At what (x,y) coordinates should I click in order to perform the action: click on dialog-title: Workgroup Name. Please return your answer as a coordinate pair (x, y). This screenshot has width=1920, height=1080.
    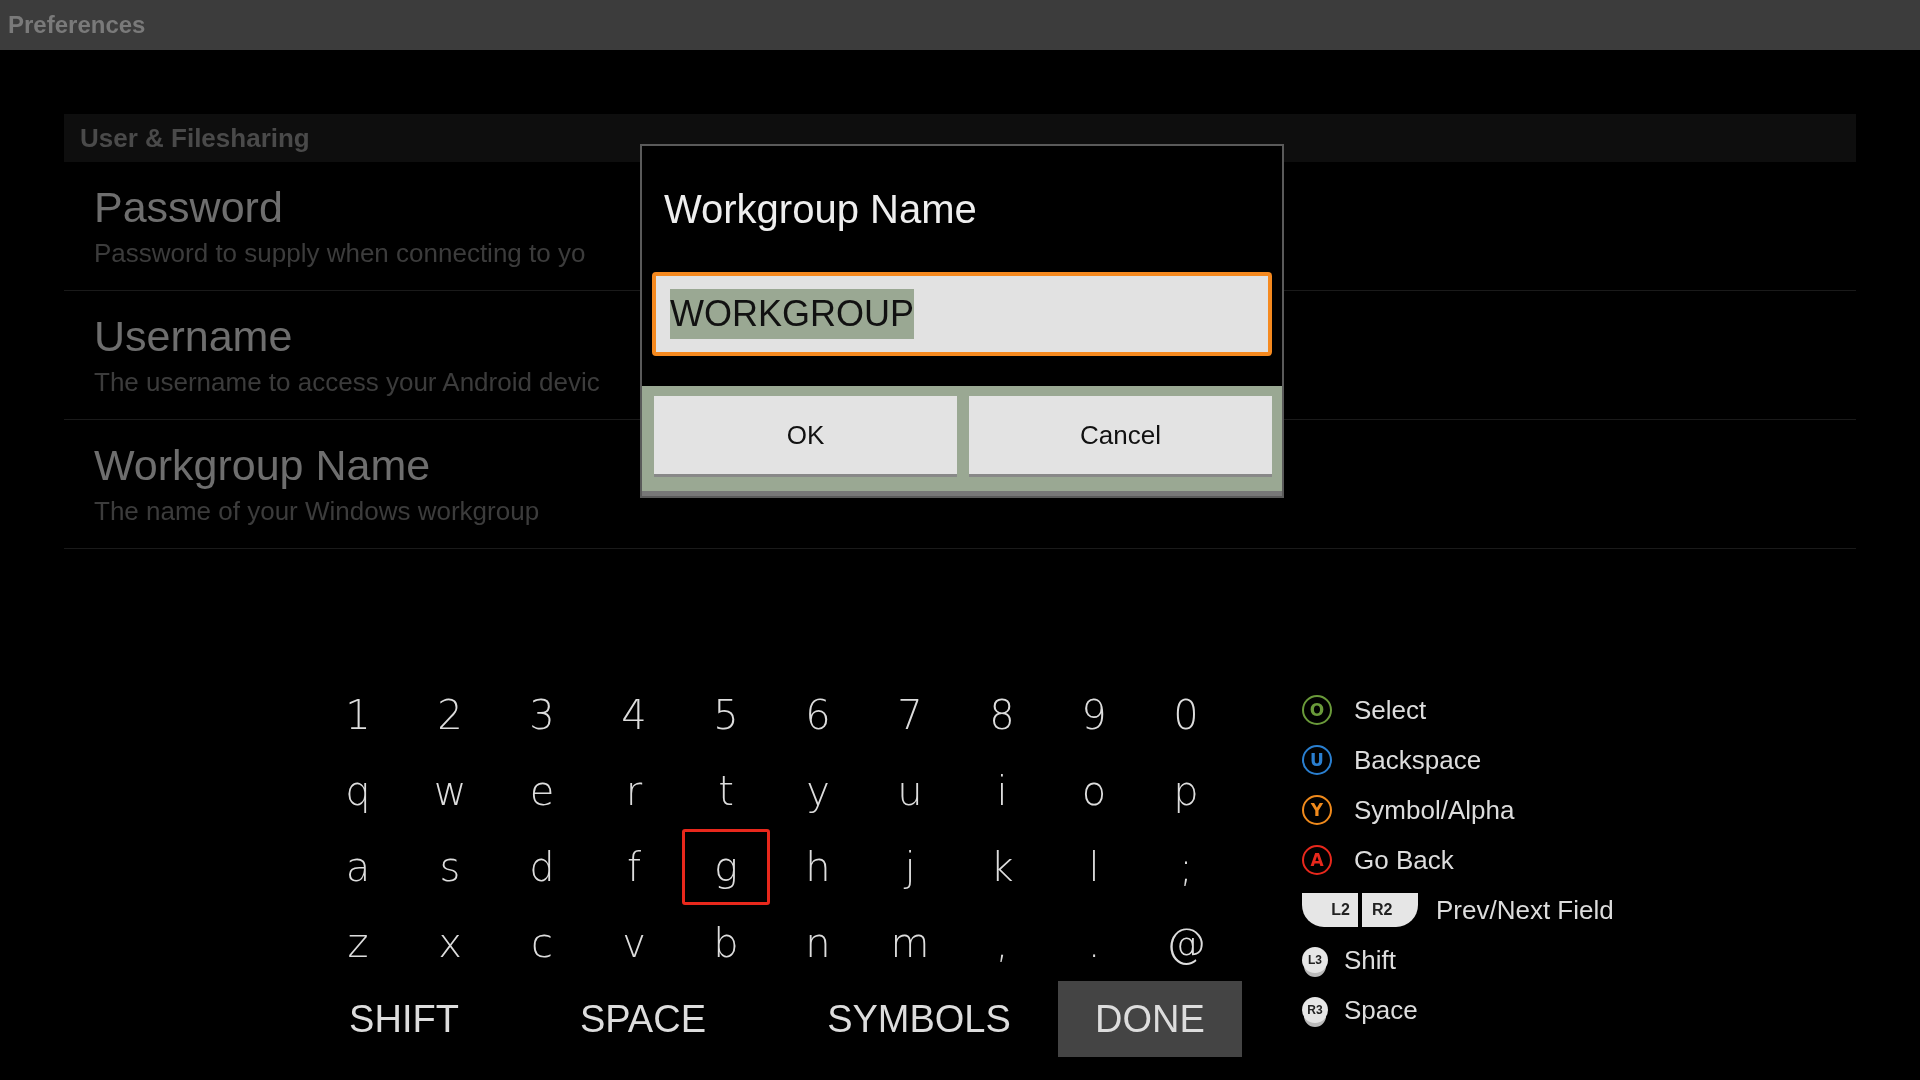
    Looking at the image, I should click on (820, 209).